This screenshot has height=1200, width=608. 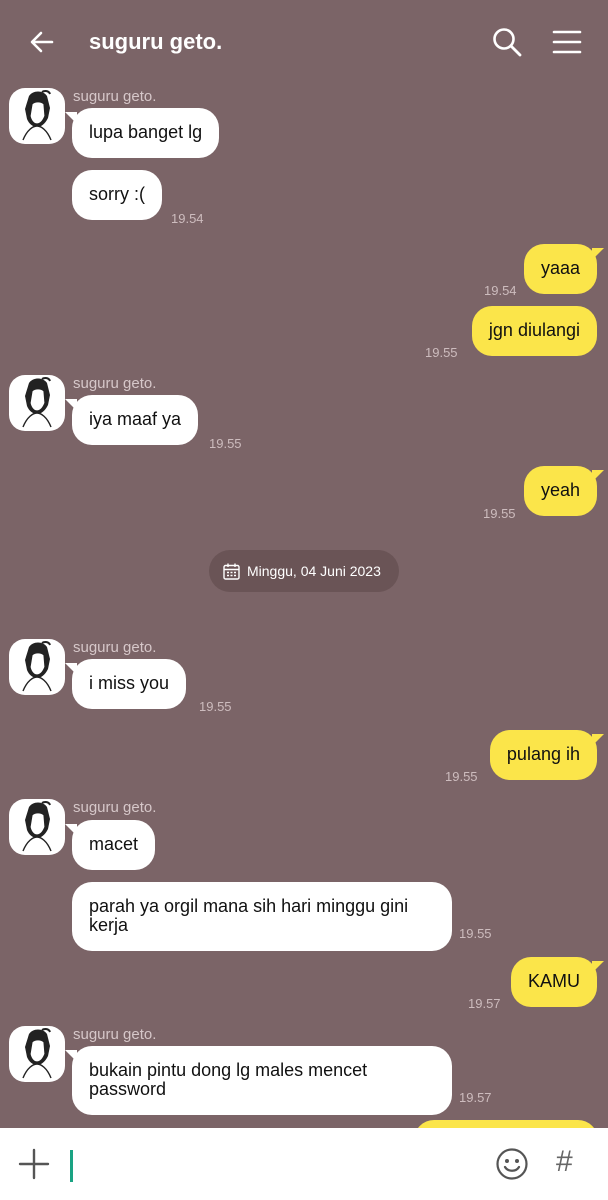 What do you see at coordinates (42, 42) in the screenshot?
I see `arrow-left-icon` at bounding box center [42, 42].